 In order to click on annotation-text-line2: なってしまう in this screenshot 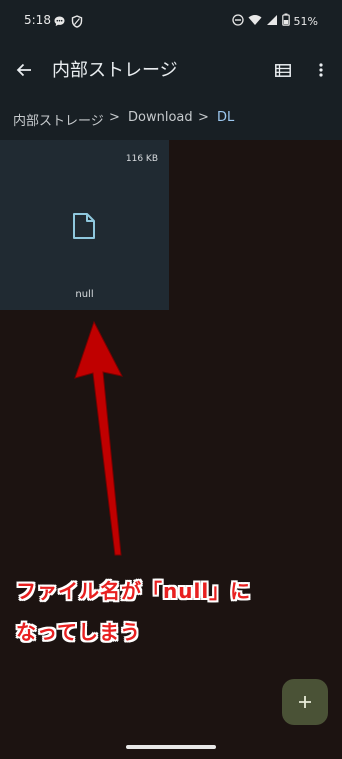, I will do `click(78, 632)`.